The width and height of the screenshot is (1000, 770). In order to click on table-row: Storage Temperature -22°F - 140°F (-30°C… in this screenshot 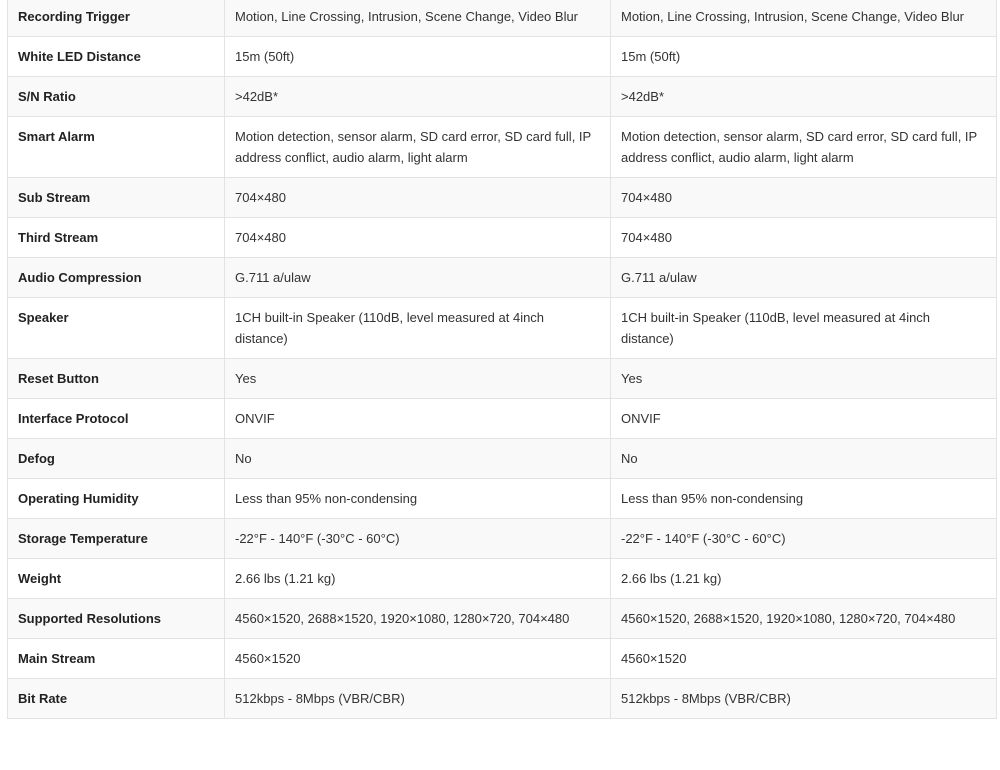, I will do `click(502, 538)`.